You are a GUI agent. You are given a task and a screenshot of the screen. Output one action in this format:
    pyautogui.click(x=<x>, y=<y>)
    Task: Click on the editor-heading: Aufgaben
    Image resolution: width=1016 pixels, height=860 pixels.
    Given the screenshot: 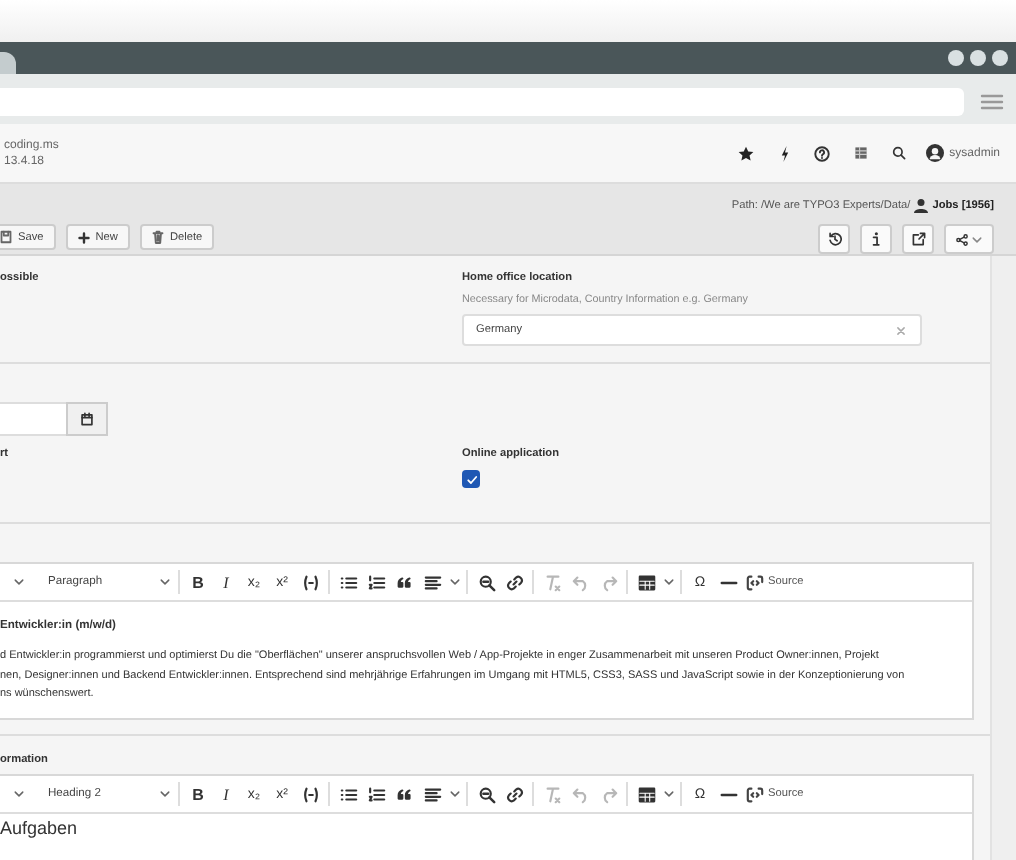 What is the action you would take?
    pyautogui.click(x=40, y=830)
    